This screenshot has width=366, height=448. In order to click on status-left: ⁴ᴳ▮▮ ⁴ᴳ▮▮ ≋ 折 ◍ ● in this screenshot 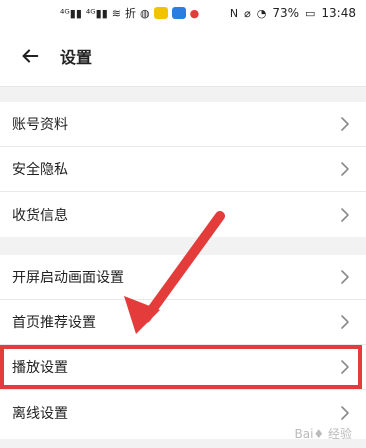, I will do `click(129, 13)`.